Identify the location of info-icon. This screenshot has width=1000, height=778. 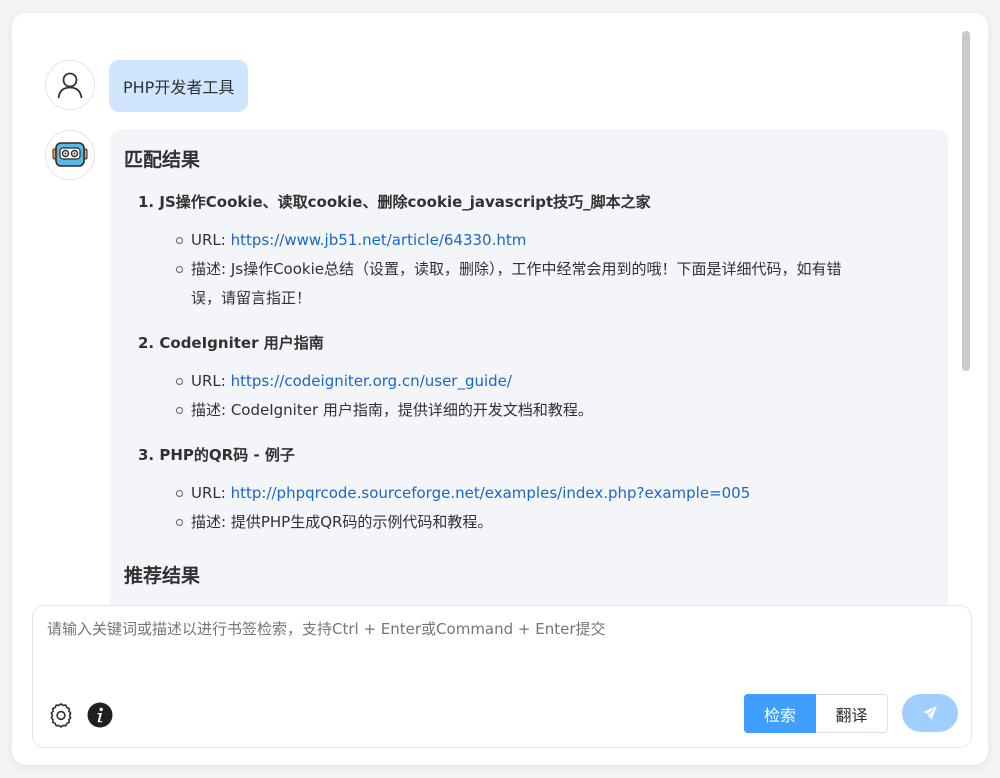
(100, 715).